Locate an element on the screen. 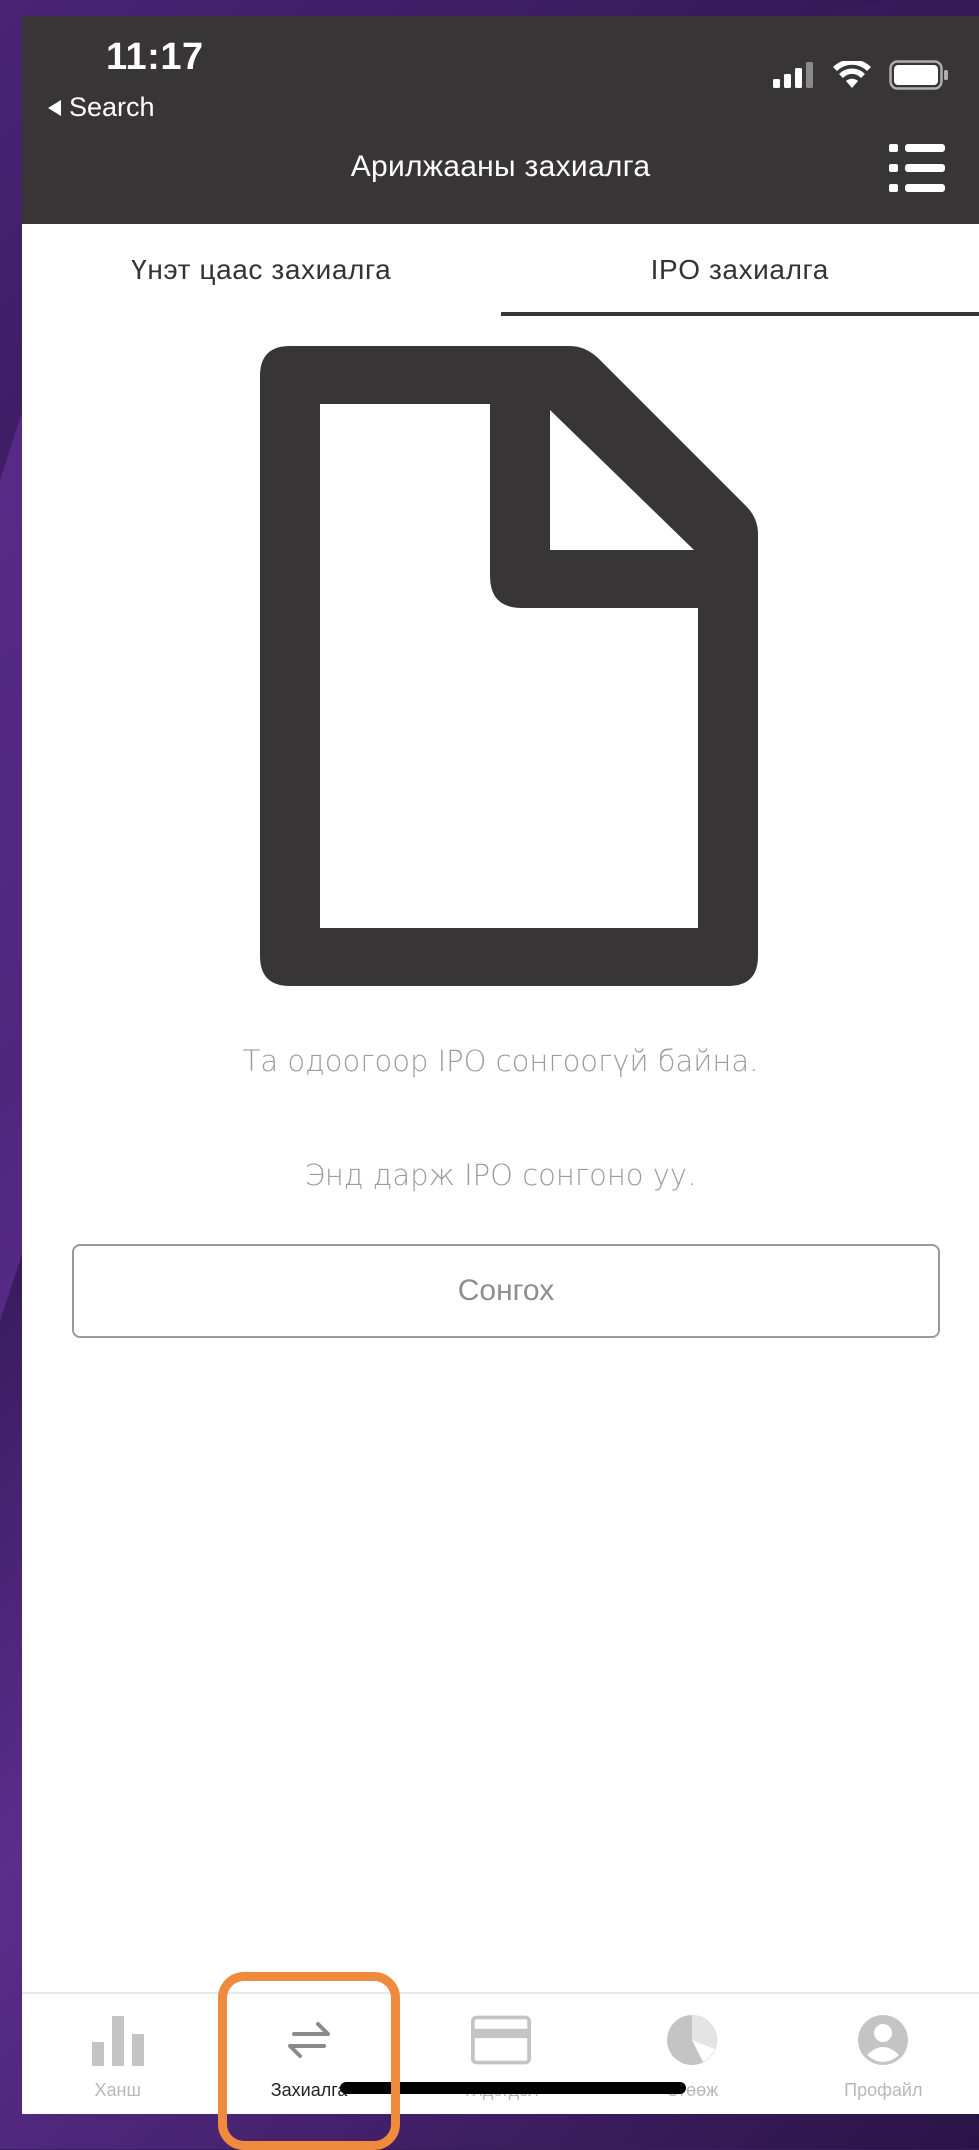 The image size is (979, 2150). nav-item-balance: Үлдэгдэл is located at coordinates (500, 2054).